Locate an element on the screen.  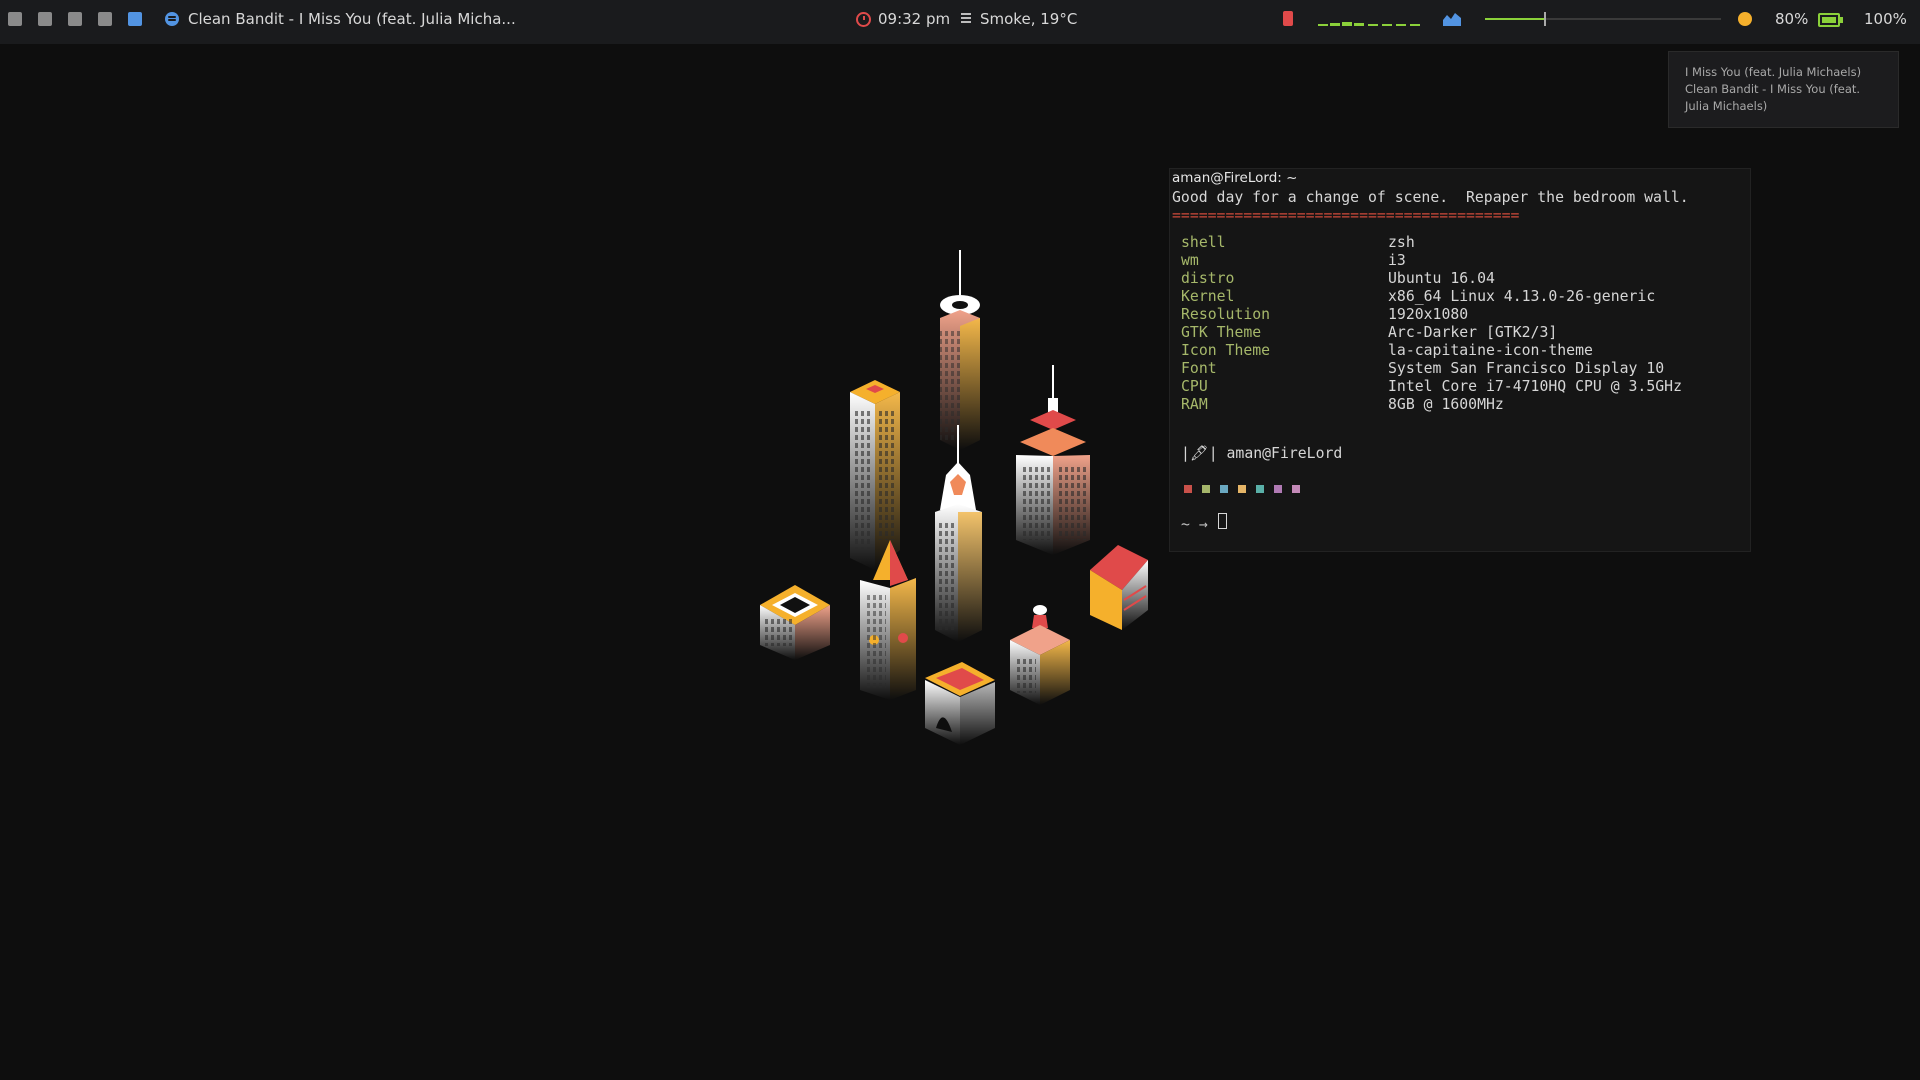
weather-label: Smoke, 19°C is located at coordinates (1029, 19).